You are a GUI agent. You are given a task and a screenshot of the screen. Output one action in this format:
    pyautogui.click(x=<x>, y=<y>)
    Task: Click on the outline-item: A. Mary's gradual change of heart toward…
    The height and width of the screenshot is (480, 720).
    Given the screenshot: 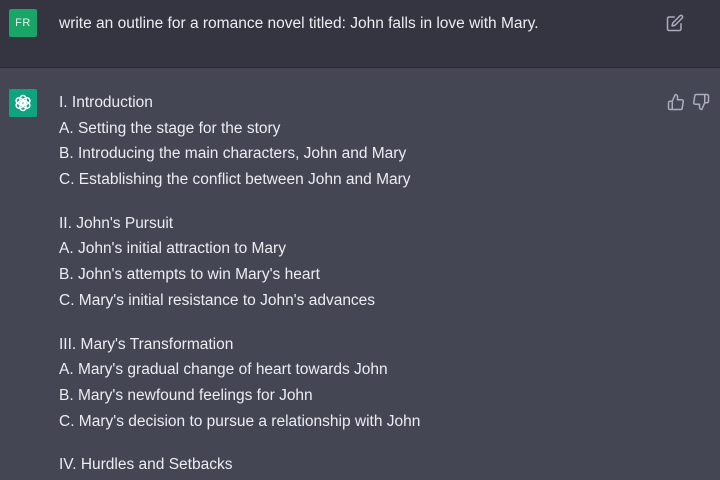 What is the action you would take?
    pyautogui.click(x=223, y=370)
    